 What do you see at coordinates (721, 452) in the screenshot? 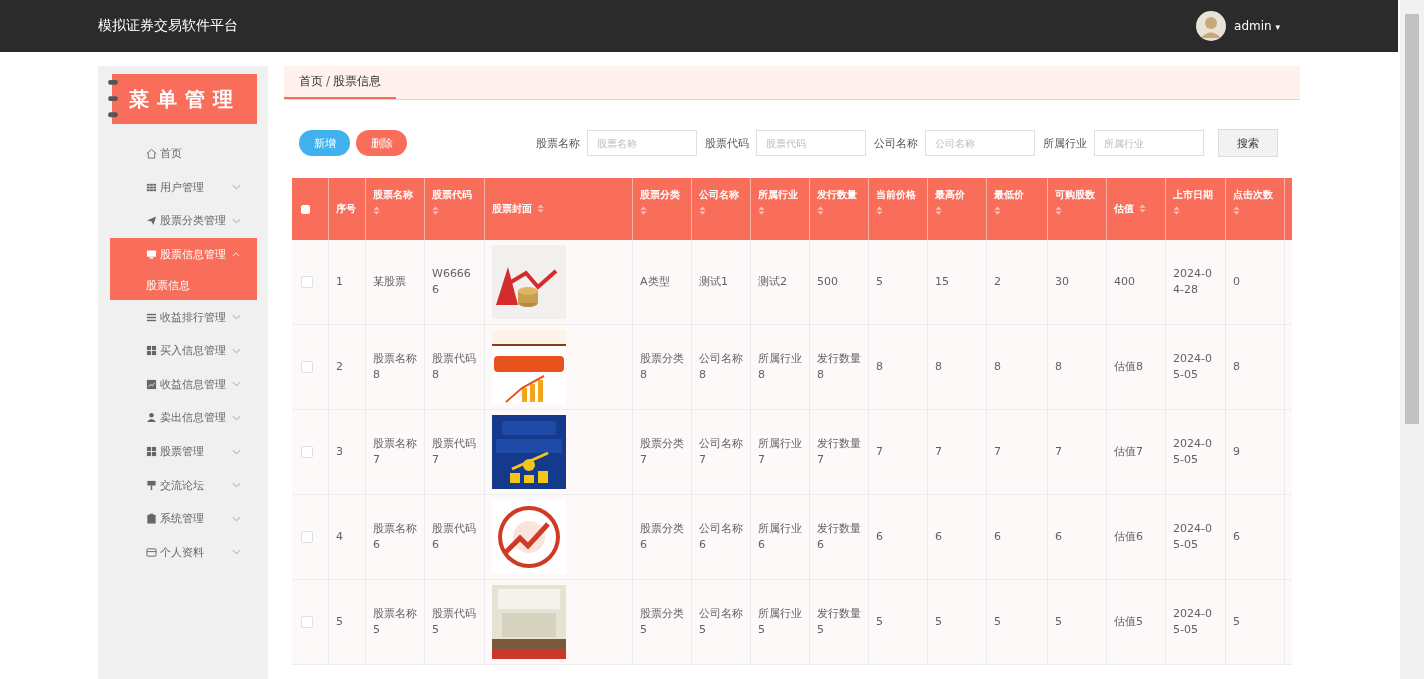
I see `table-cell: 公司名称7` at bounding box center [721, 452].